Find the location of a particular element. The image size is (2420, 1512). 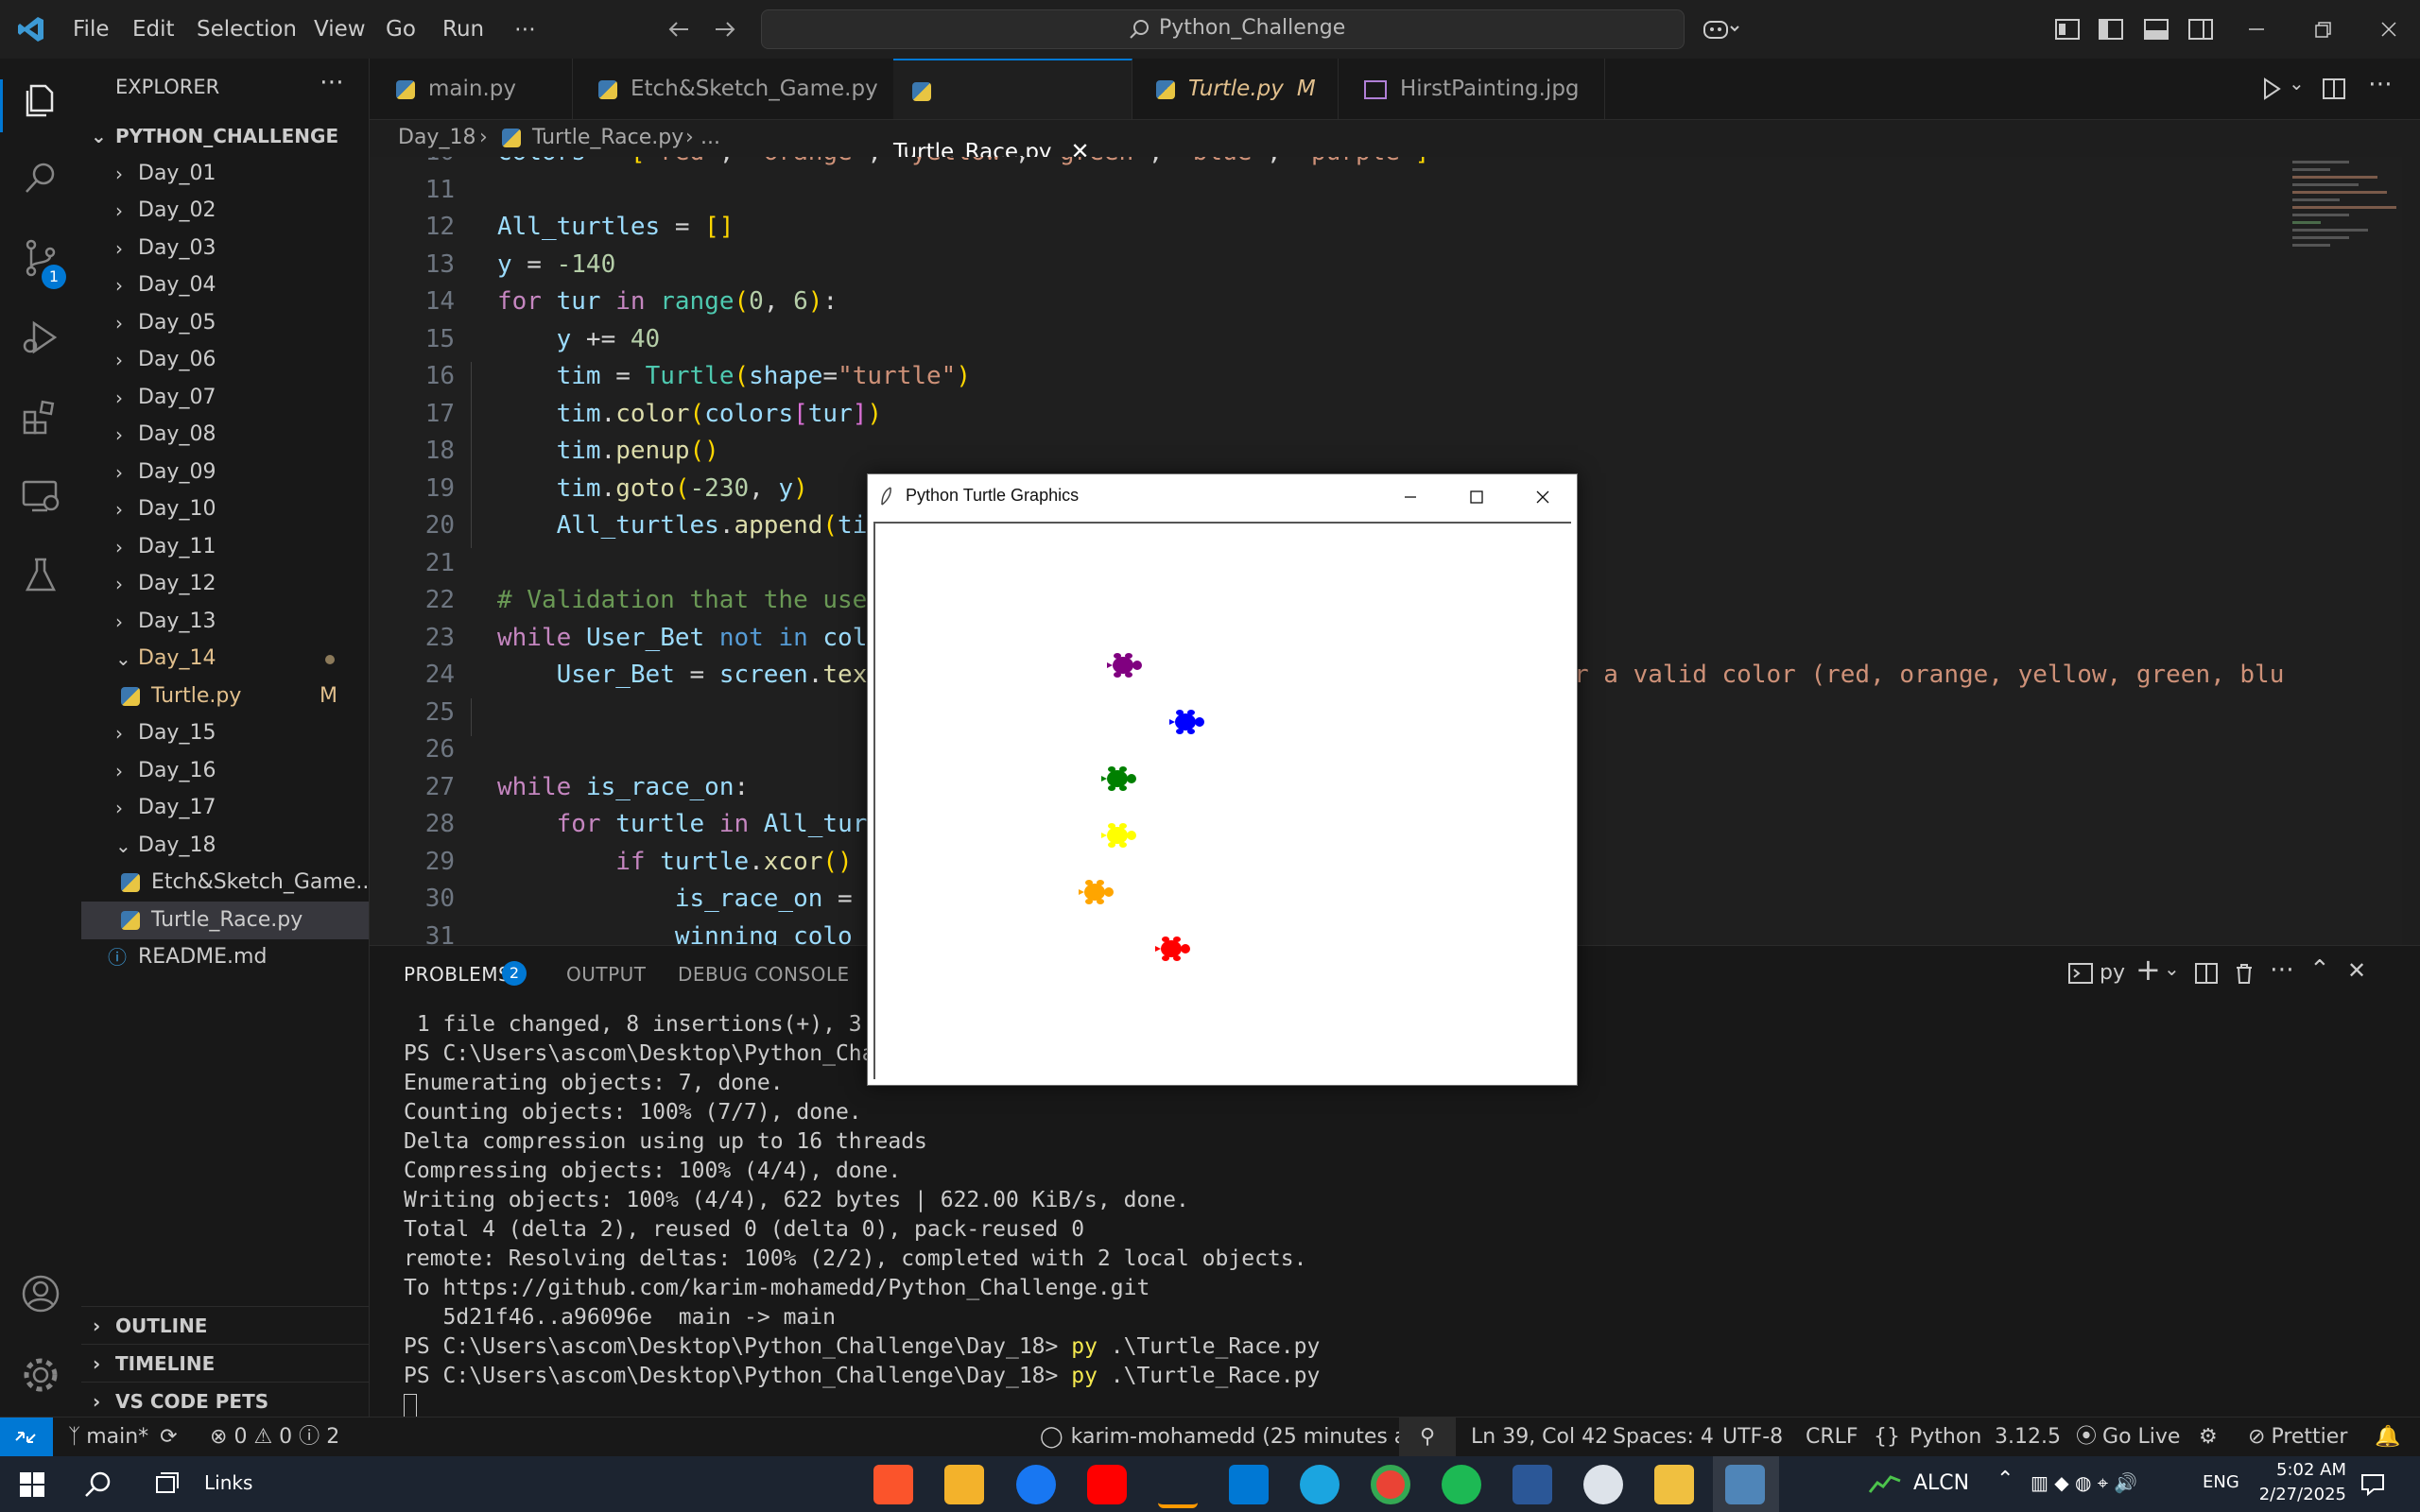

folder-day-03: › Day_03 is located at coordinates (225, 248).